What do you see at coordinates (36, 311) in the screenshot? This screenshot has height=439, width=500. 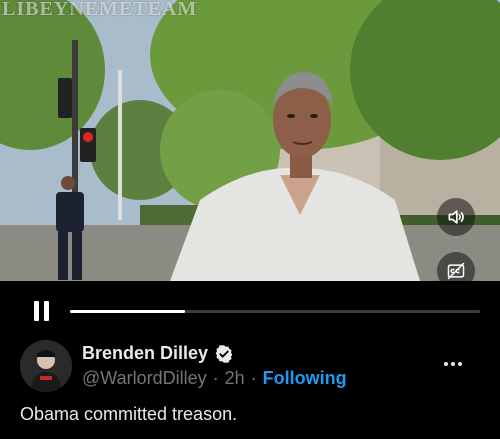 I see `pause-icon` at bounding box center [36, 311].